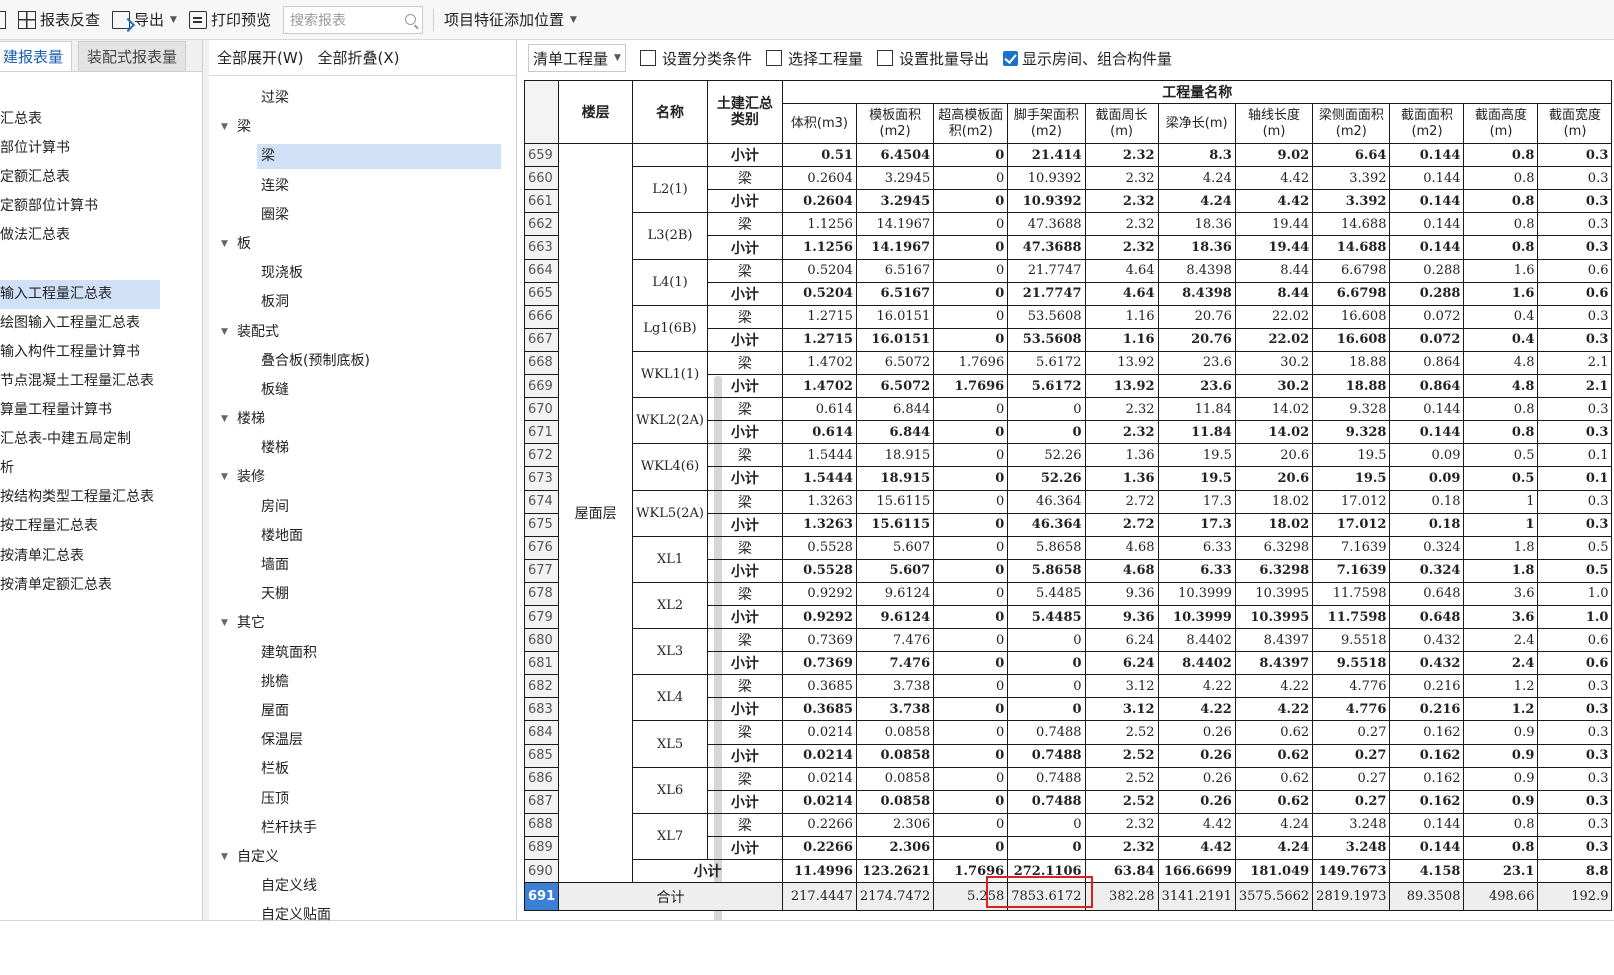 The height and width of the screenshot is (975, 1614). I want to click on quantity-cell: 1.4702, so click(819, 386).